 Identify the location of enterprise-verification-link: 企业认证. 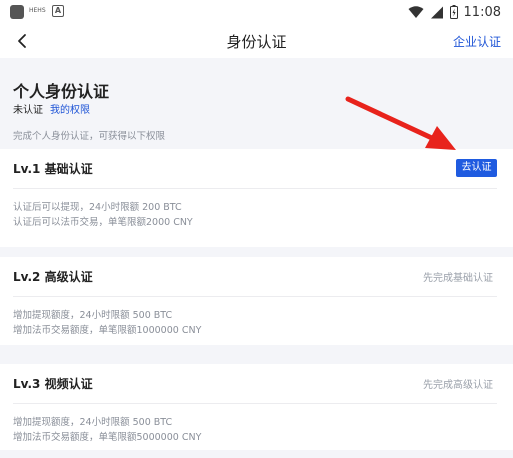
(477, 41).